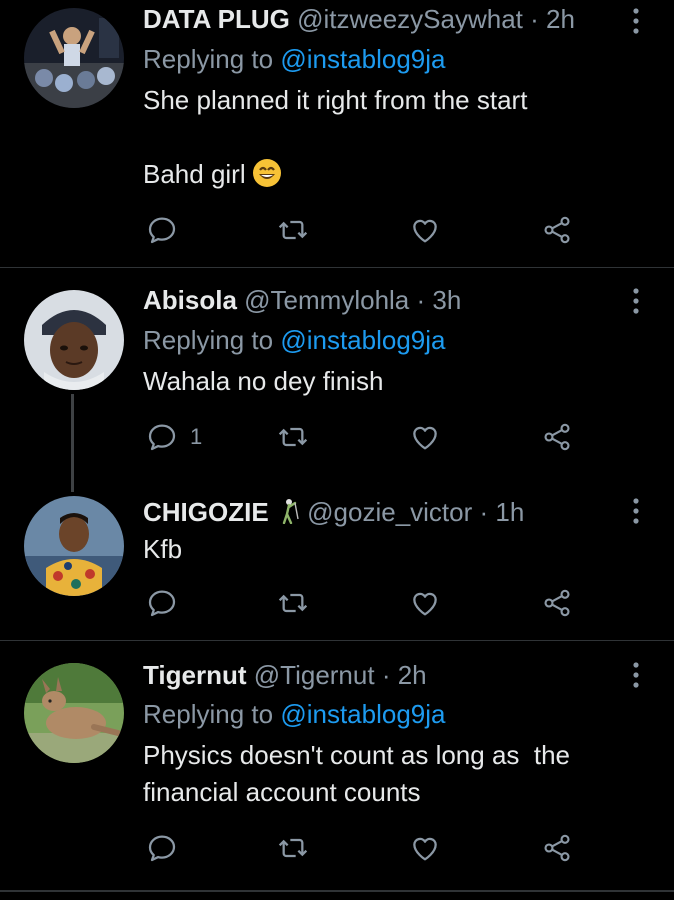 The image size is (674, 900). Describe the element at coordinates (393, 549) in the screenshot. I see `tweet-text: Kfb` at that location.